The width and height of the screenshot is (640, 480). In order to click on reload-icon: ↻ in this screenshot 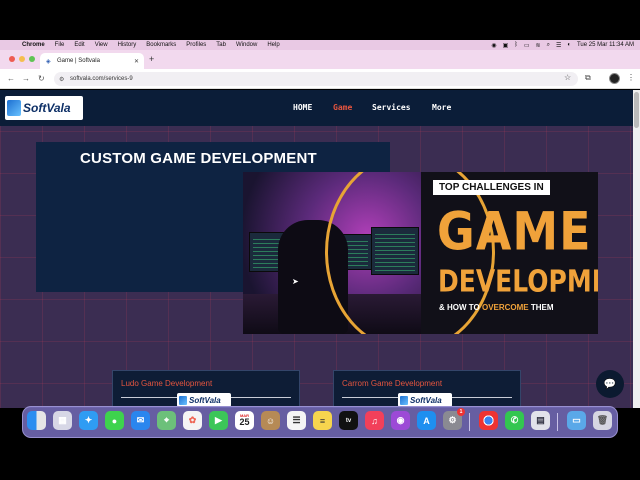, I will do `click(41, 78)`.